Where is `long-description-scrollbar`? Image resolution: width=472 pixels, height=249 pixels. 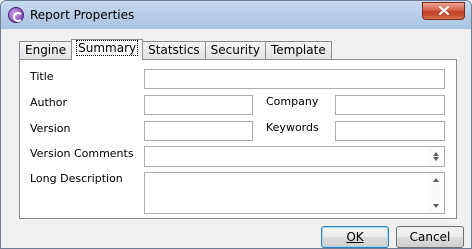 long-description-scrollbar is located at coordinates (436, 193).